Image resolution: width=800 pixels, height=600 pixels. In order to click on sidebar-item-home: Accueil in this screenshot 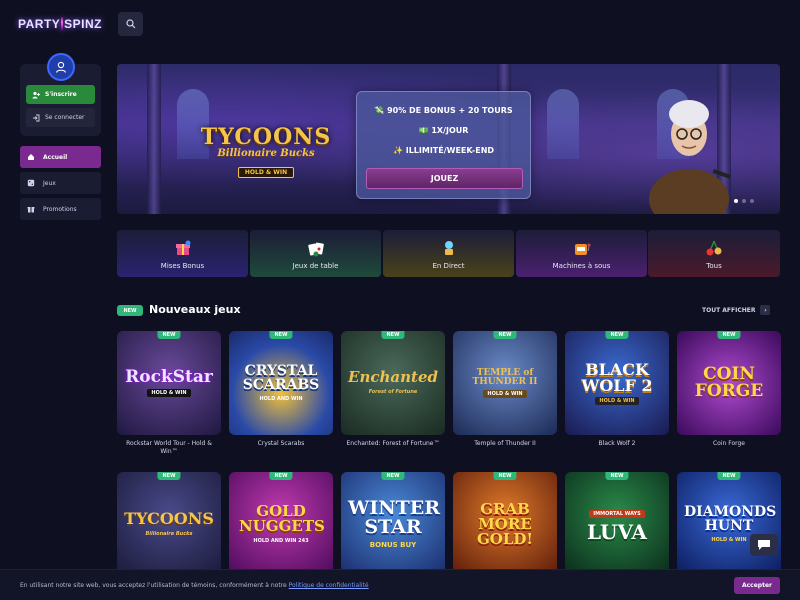, I will do `click(60, 157)`.